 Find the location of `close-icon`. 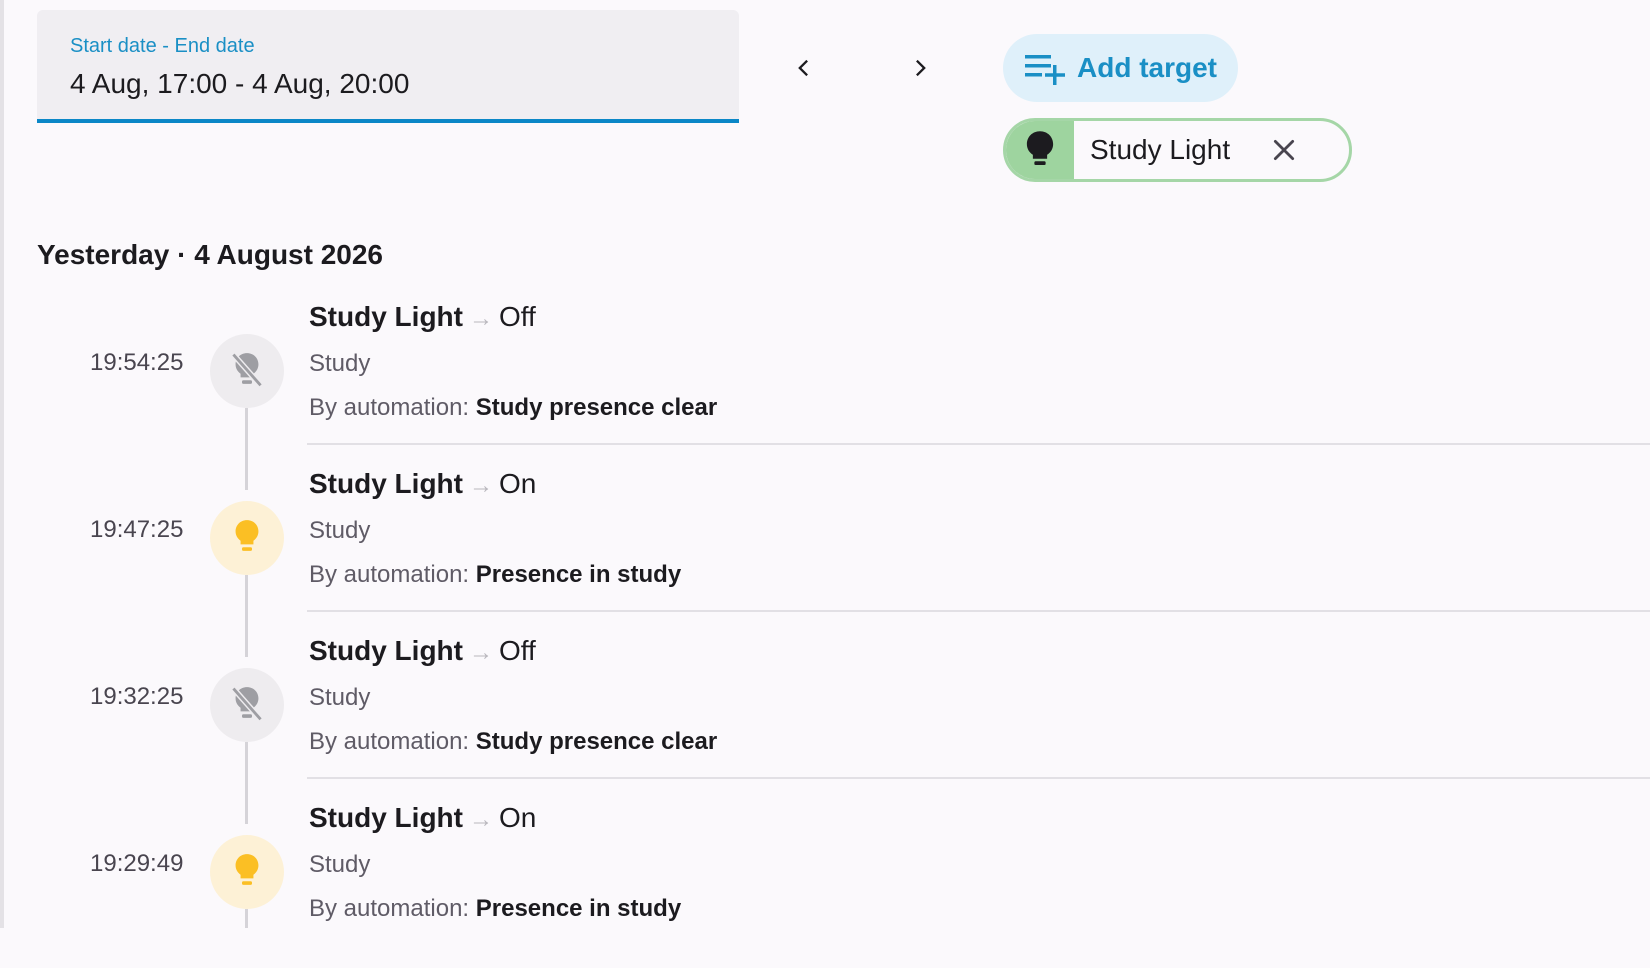

close-icon is located at coordinates (1284, 150).